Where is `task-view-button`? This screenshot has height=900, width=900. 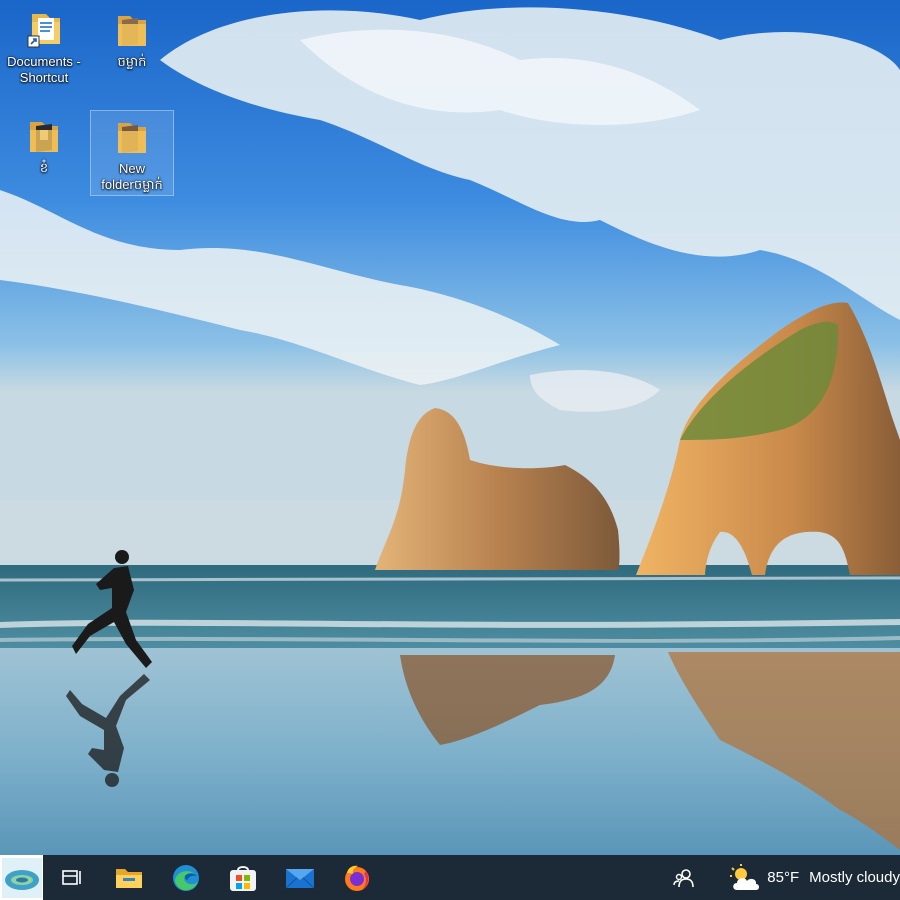
task-view-button is located at coordinates (71, 877).